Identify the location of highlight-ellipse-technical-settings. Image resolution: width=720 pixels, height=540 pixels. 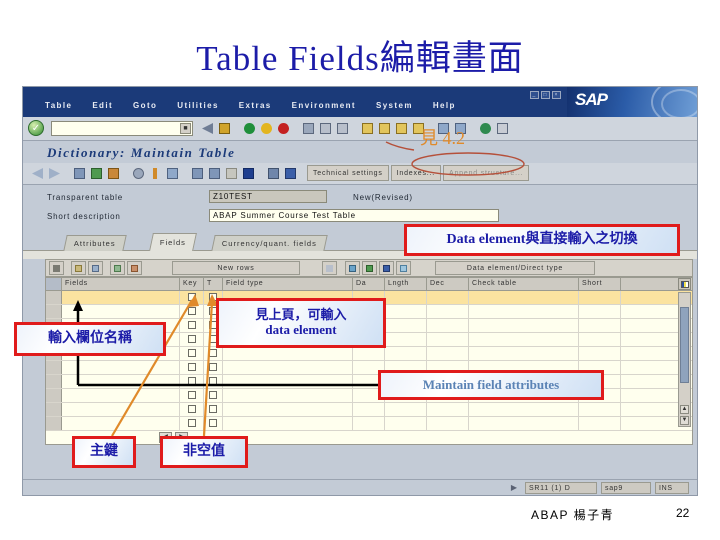
(468, 164).